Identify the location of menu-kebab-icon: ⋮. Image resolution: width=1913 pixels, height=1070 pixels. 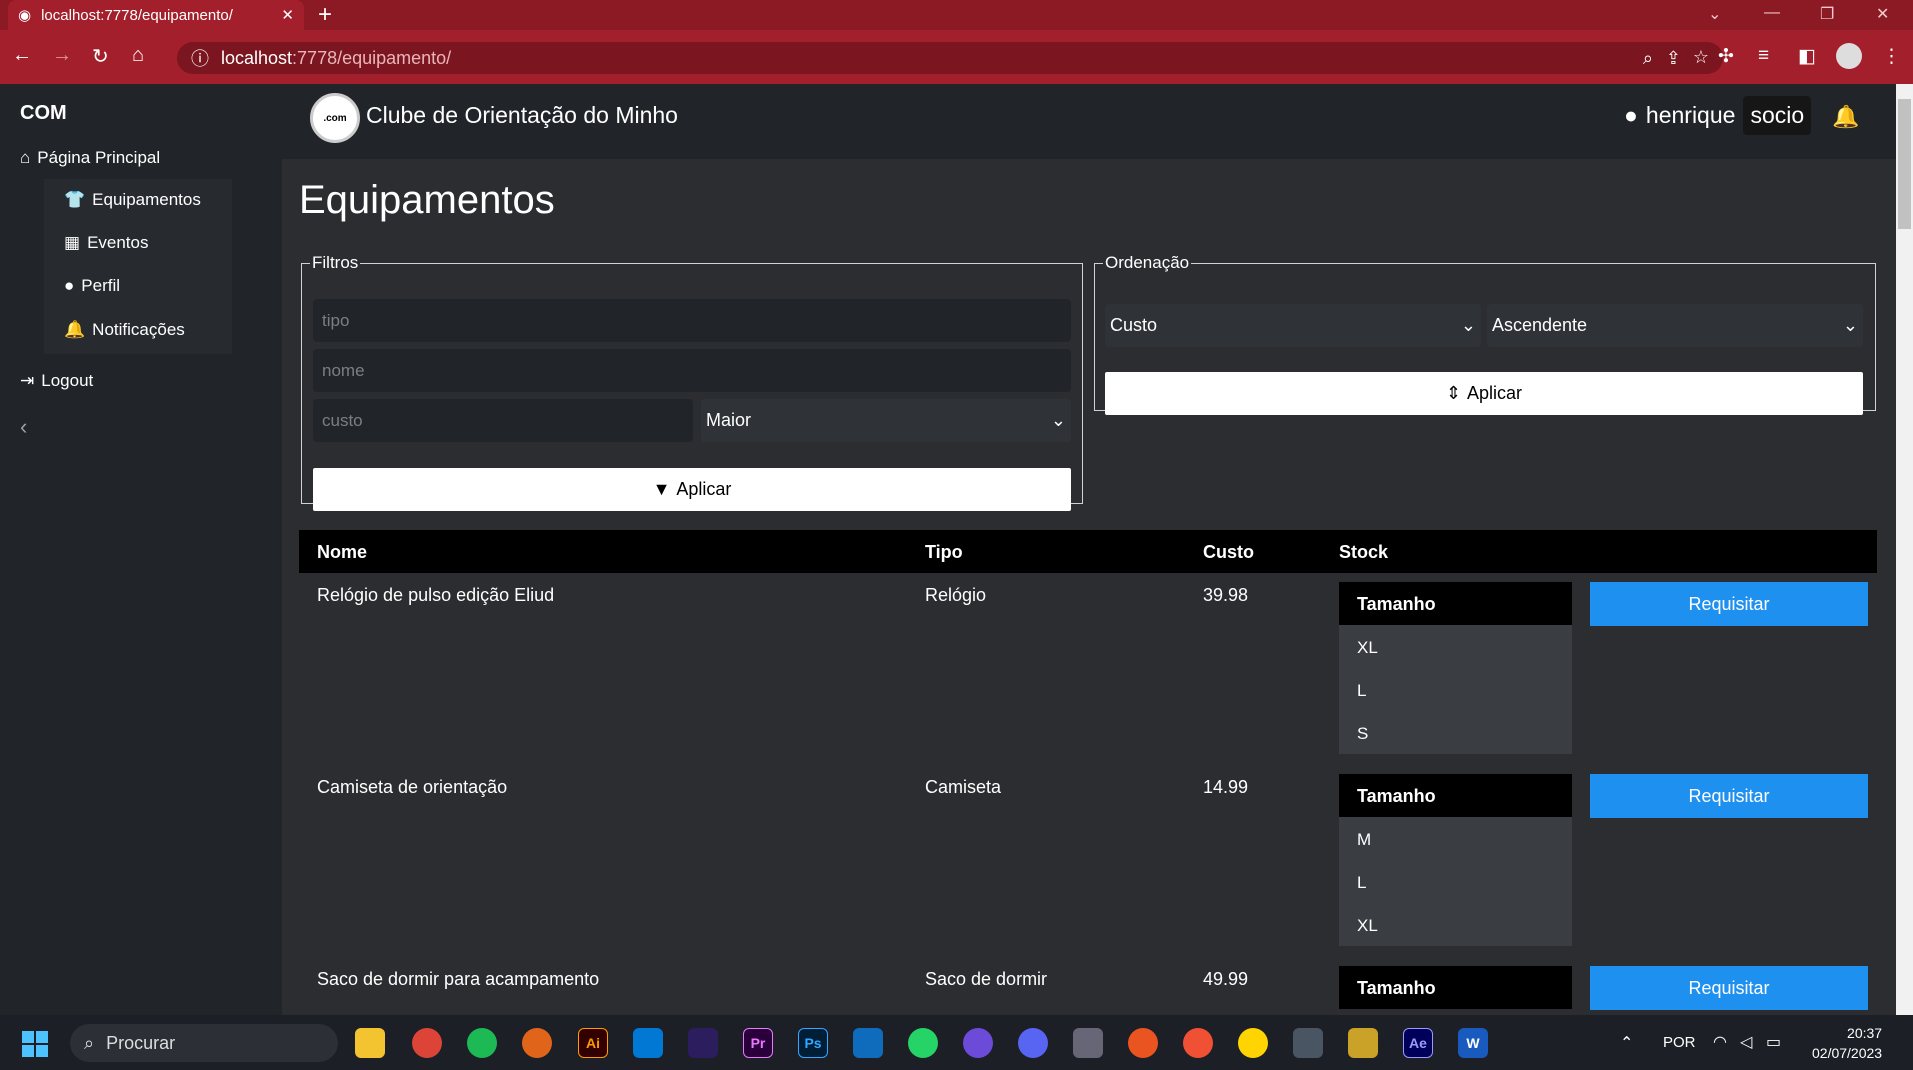
(1891, 56).